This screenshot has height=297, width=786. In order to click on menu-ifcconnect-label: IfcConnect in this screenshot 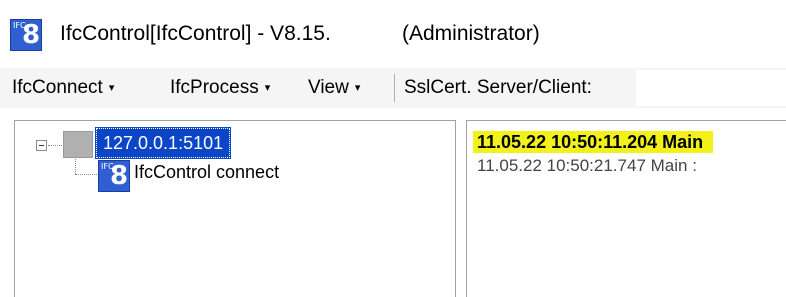, I will do `click(57, 87)`.